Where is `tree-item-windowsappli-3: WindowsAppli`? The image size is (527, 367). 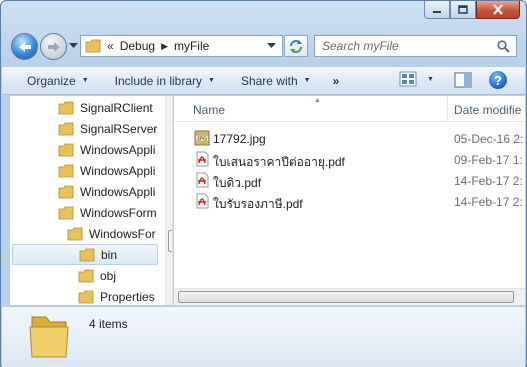 tree-item-windowsappli-3: WindowsAppli is located at coordinates (106, 191).